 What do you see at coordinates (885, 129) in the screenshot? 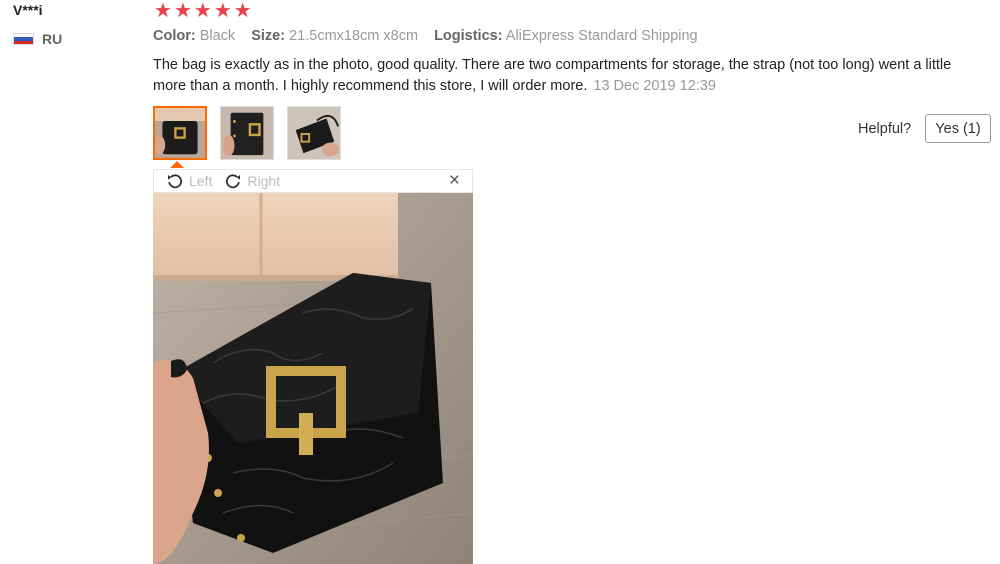
I see `helpful-label: Helpful?` at bounding box center [885, 129].